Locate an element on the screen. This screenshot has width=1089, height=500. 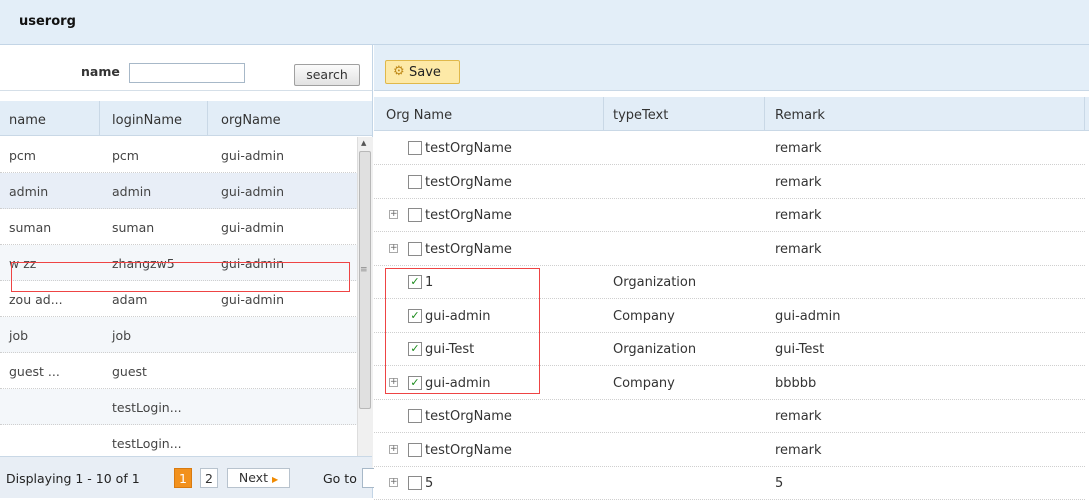
save-label: Save is located at coordinates (425, 72).